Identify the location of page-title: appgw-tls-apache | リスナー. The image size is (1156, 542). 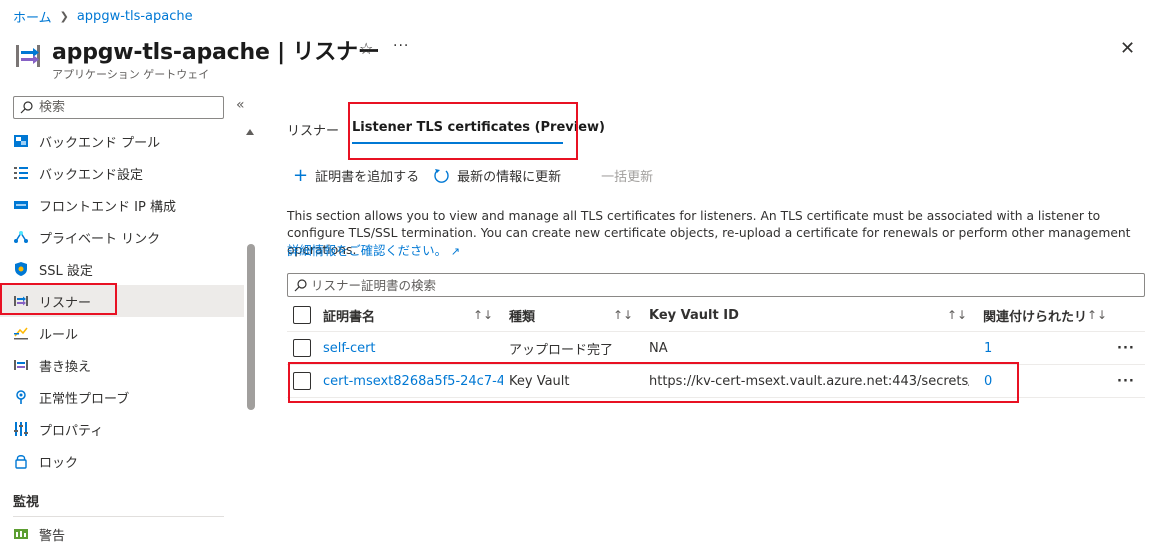
(216, 52).